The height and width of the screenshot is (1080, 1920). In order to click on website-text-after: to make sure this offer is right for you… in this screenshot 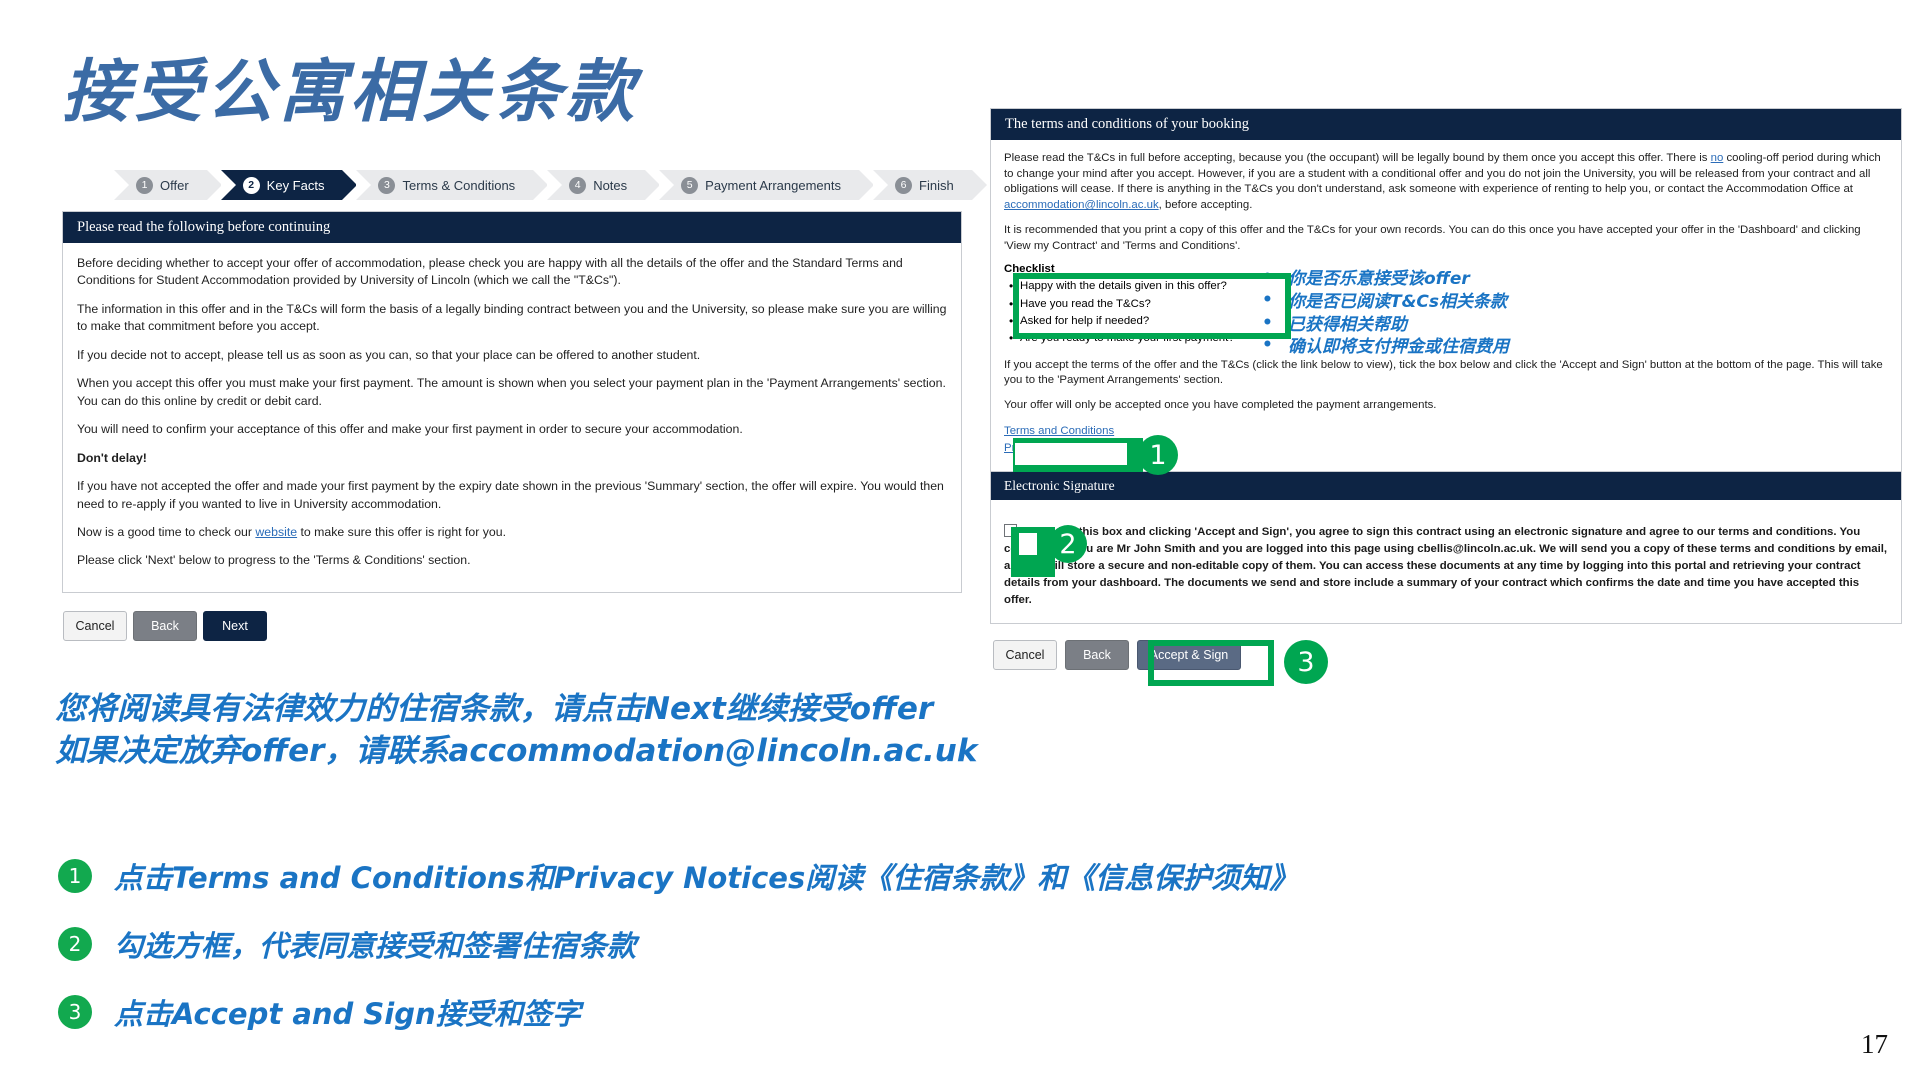, I will do `click(402, 531)`.